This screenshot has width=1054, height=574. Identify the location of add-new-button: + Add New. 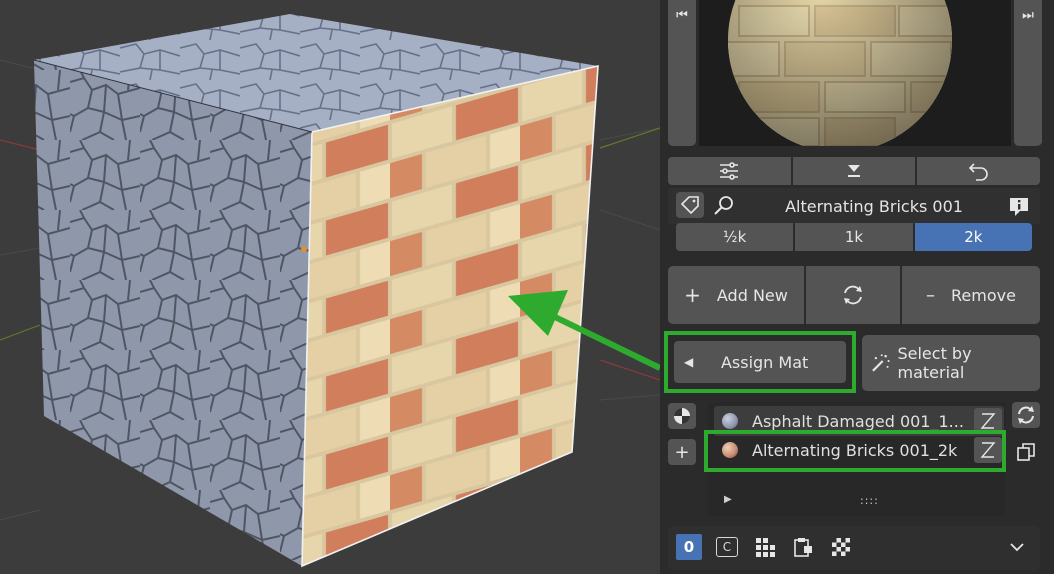
(736, 295).